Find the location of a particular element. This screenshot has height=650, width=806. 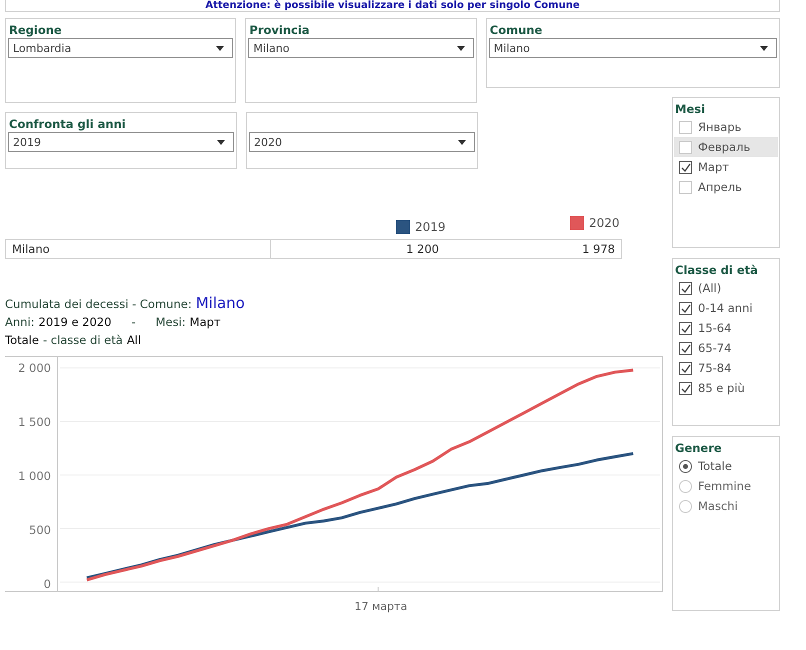

filter-label: Regione is located at coordinates (36, 30).